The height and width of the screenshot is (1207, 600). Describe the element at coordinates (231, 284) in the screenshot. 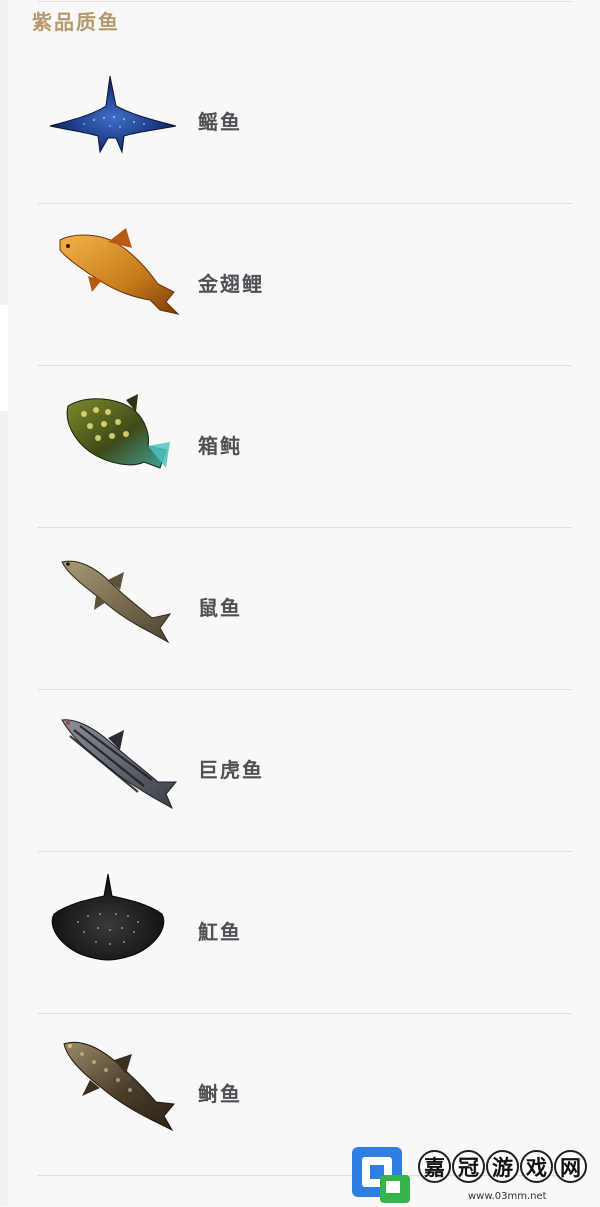

I see `fish-name: 金翅鲤` at that location.